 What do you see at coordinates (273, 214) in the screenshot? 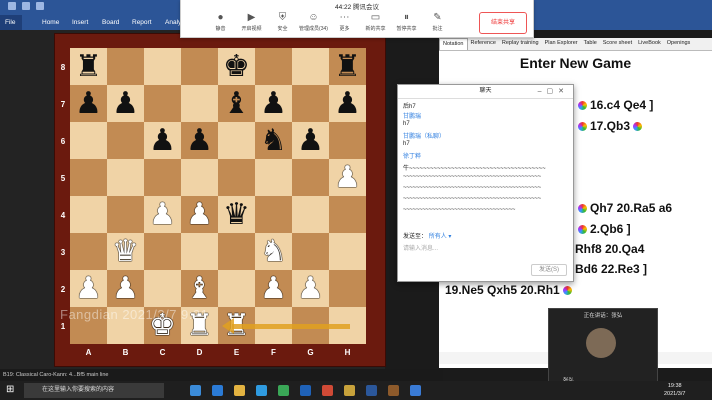
I see `square-f4` at bounding box center [273, 214].